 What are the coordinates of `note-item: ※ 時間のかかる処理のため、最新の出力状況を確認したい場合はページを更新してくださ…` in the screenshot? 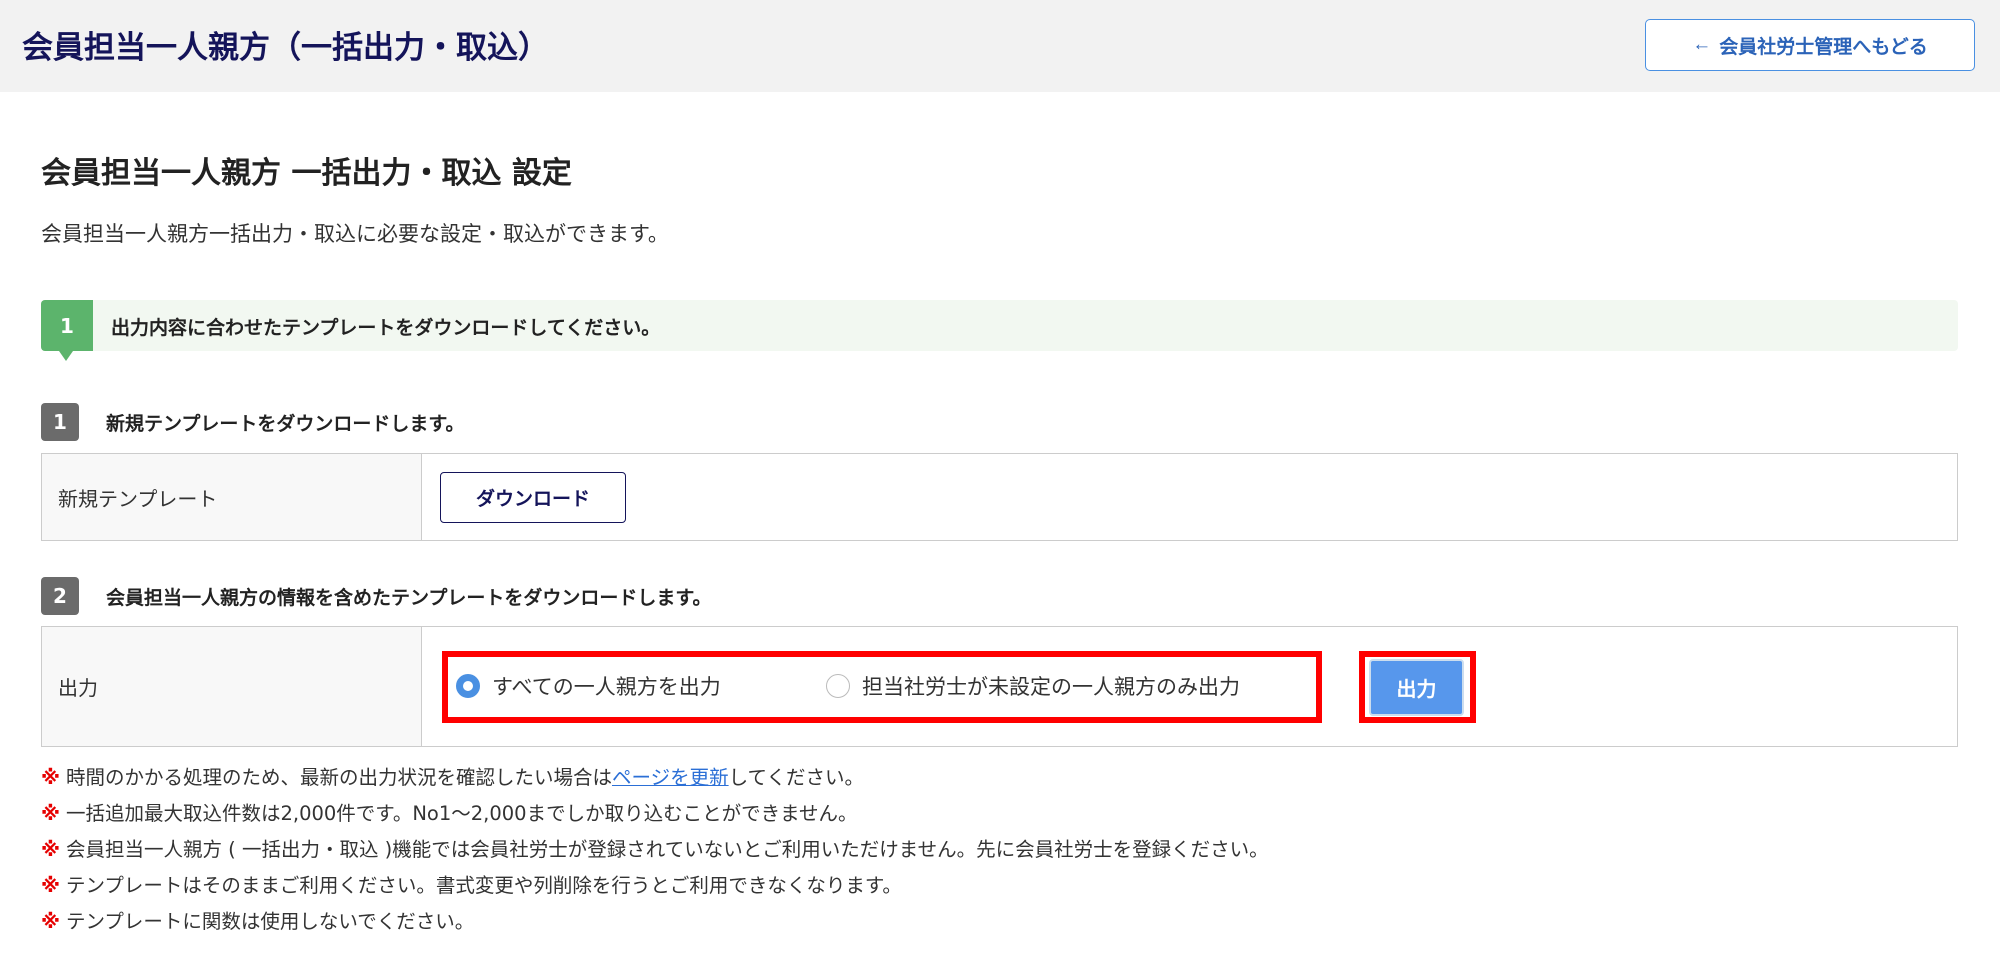 It's located at (655, 782).